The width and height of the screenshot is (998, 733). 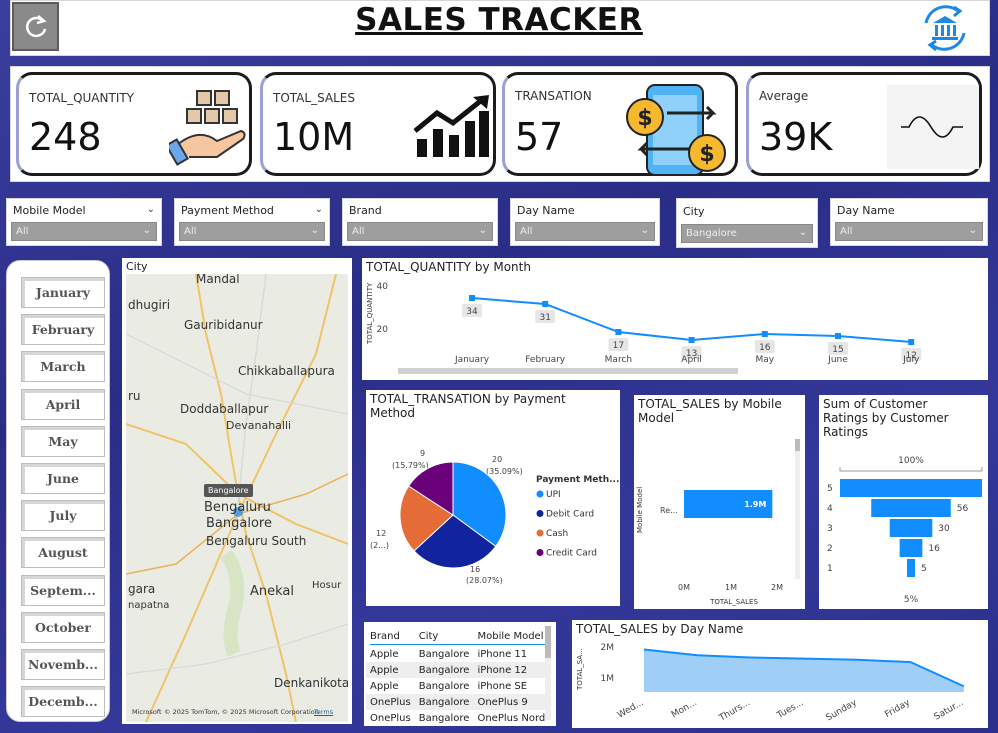 What do you see at coordinates (63, 441) in the screenshot?
I see `month-button: May` at bounding box center [63, 441].